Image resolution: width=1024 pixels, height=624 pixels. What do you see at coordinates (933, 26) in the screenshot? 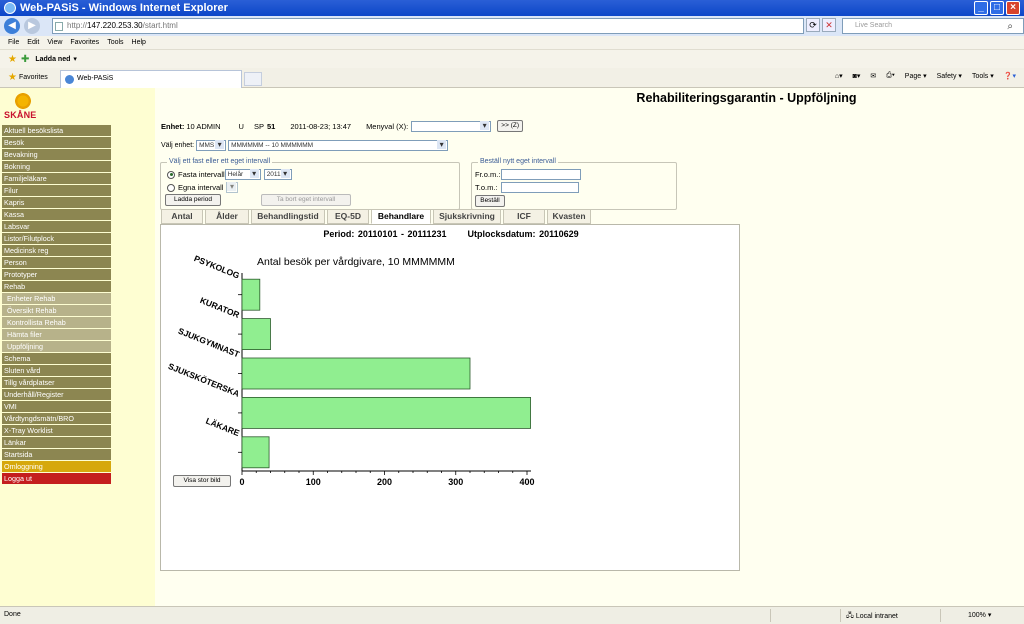
I see `live-search-input: Live Search ⌕` at bounding box center [933, 26].